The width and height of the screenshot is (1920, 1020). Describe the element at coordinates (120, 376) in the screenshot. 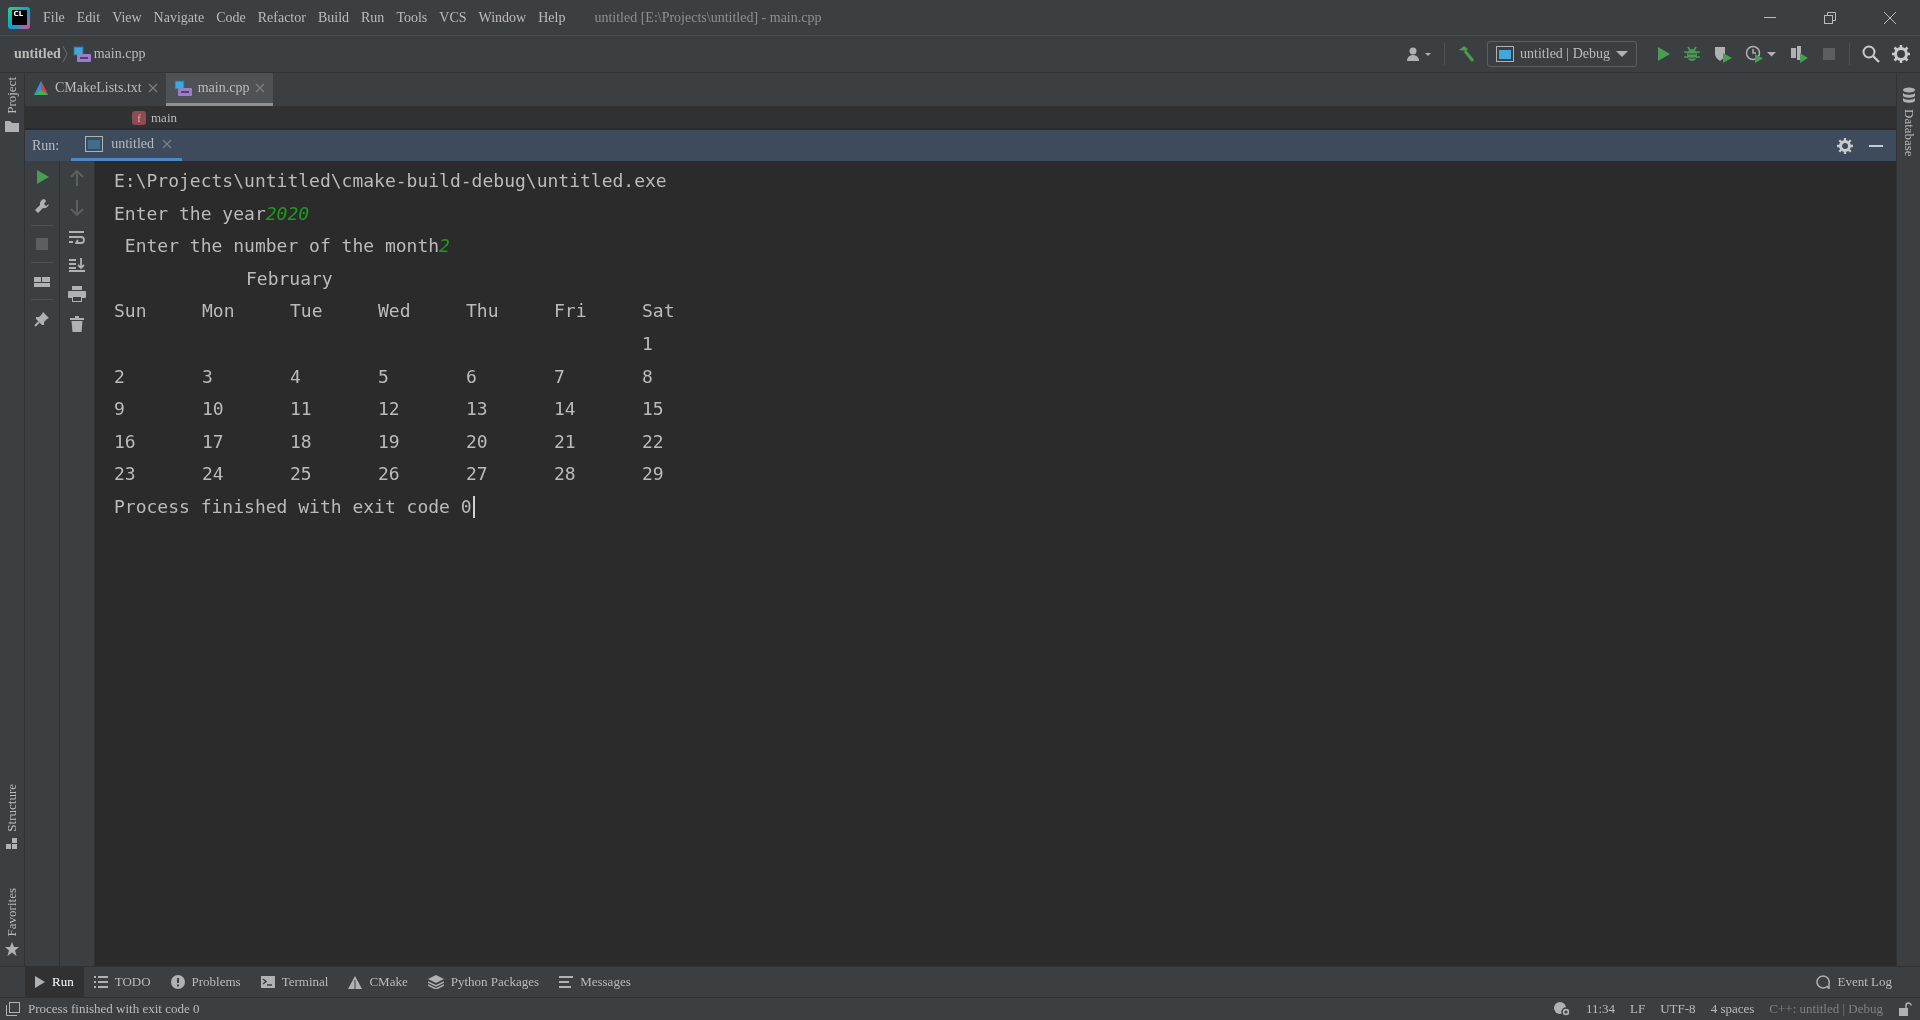

I see `day-number: 2` at that location.